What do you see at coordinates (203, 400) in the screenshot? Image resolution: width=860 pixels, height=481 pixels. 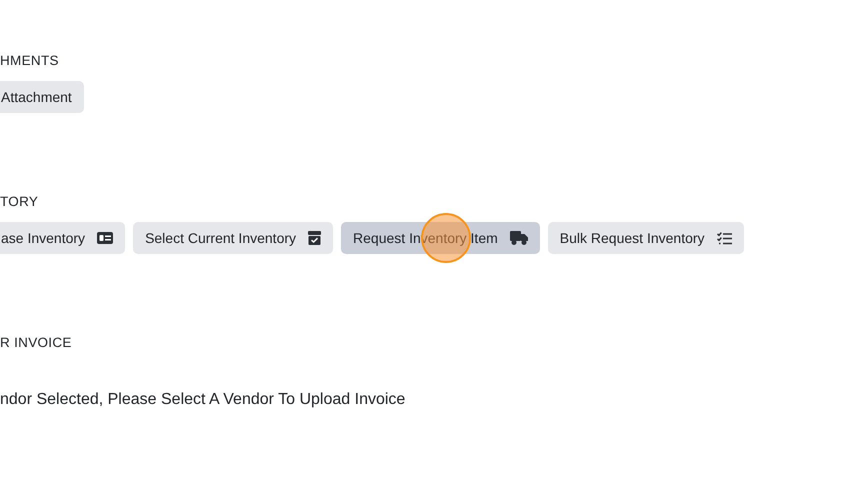 I see `info-message: ndor Selected, Please Select A Vendor To Upload Invoice` at bounding box center [203, 400].